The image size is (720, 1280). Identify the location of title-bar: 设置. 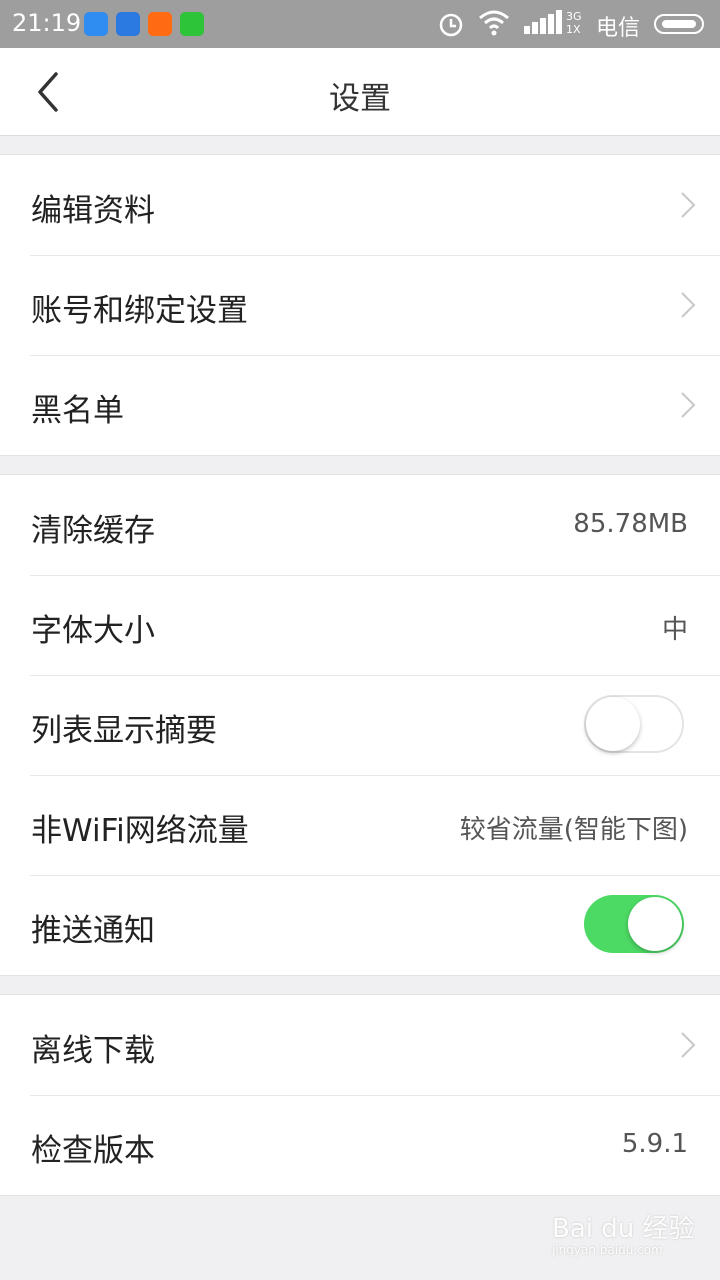
(360, 92).